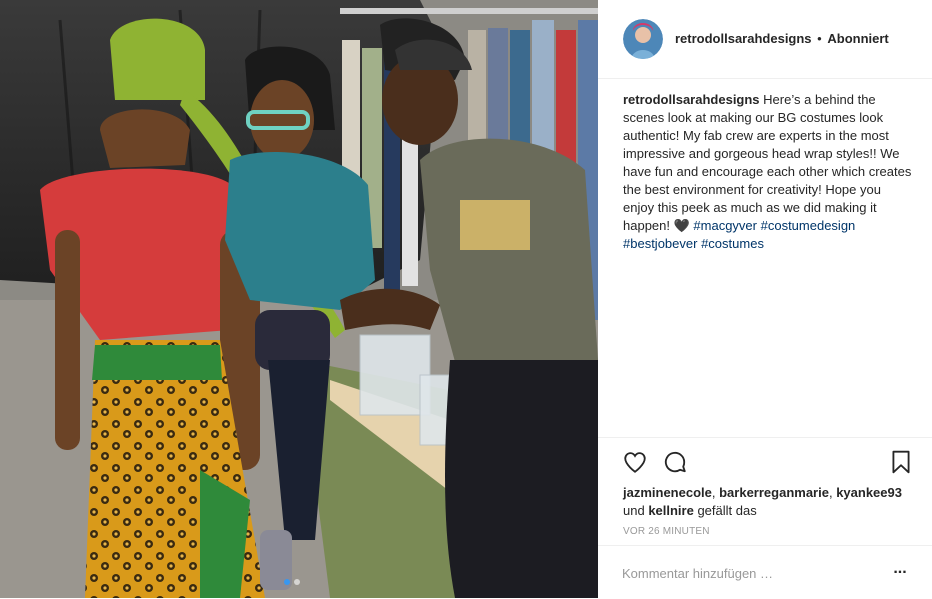 The height and width of the screenshot is (599, 932). What do you see at coordinates (857, 38) in the screenshot?
I see `follow-status-button: Abonniert` at bounding box center [857, 38].